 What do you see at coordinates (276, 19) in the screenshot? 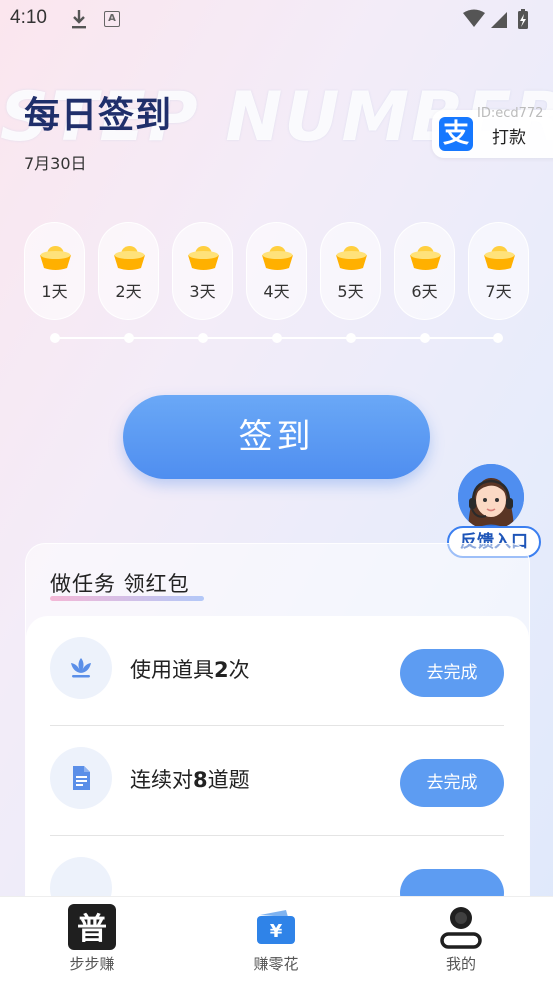
I see `status-bar: 4:10 A` at bounding box center [276, 19].